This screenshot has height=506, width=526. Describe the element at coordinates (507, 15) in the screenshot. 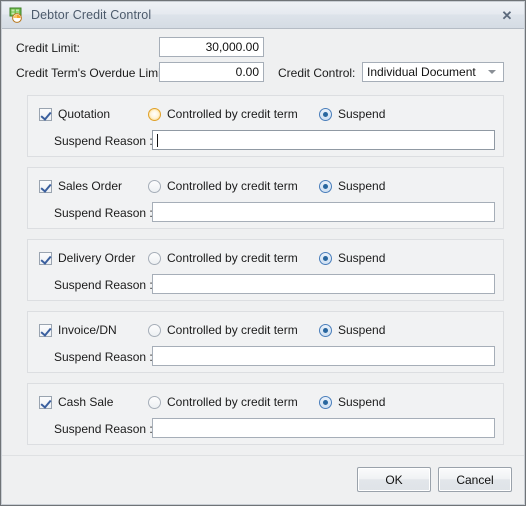

I see `close-icon: ✕` at that location.